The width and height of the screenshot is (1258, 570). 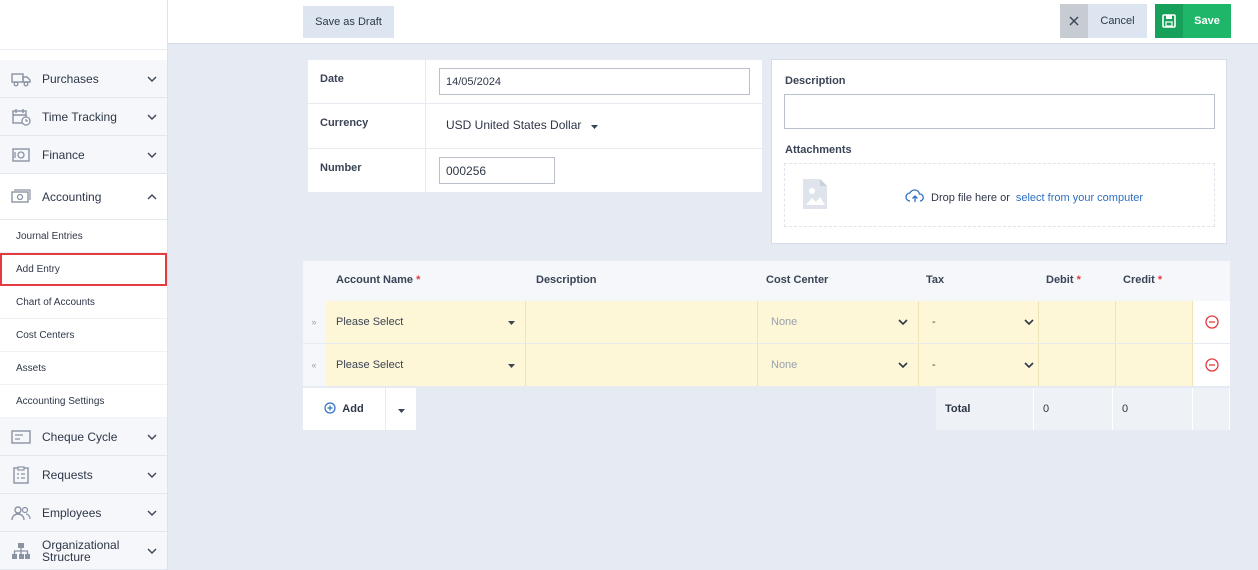 I want to click on currency-value: USD United States Dollar, so click(x=514, y=125).